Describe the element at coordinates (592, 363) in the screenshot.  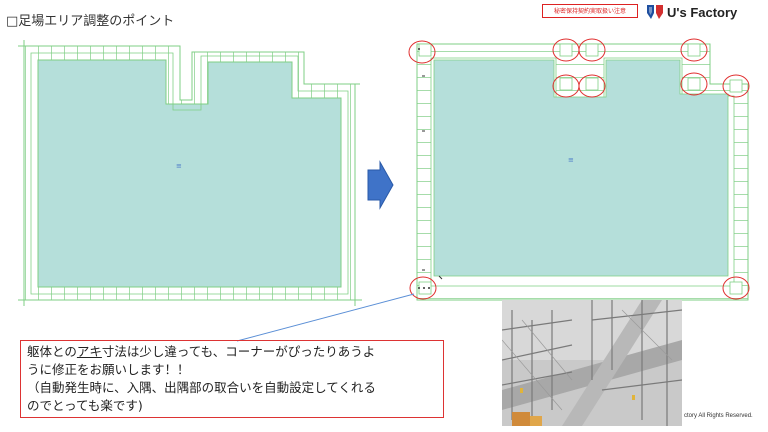
I see `scaffold-3d-image` at that location.